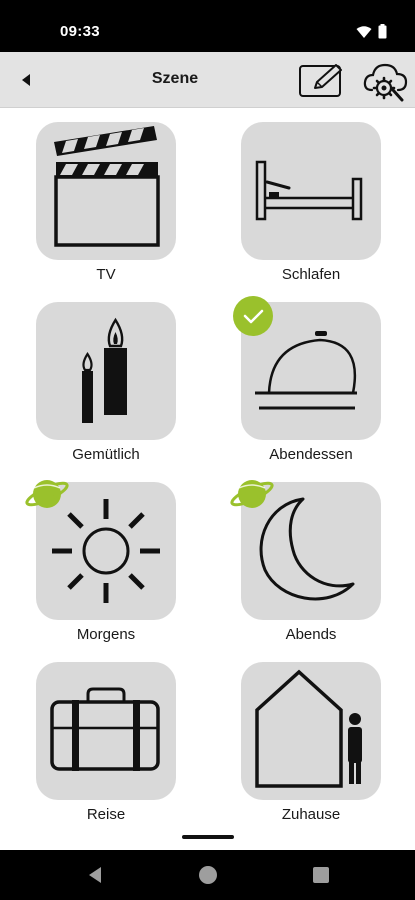 The image size is (415, 900). Describe the element at coordinates (207, 26) in the screenshot. I see `status-bar: 09:33` at that location.